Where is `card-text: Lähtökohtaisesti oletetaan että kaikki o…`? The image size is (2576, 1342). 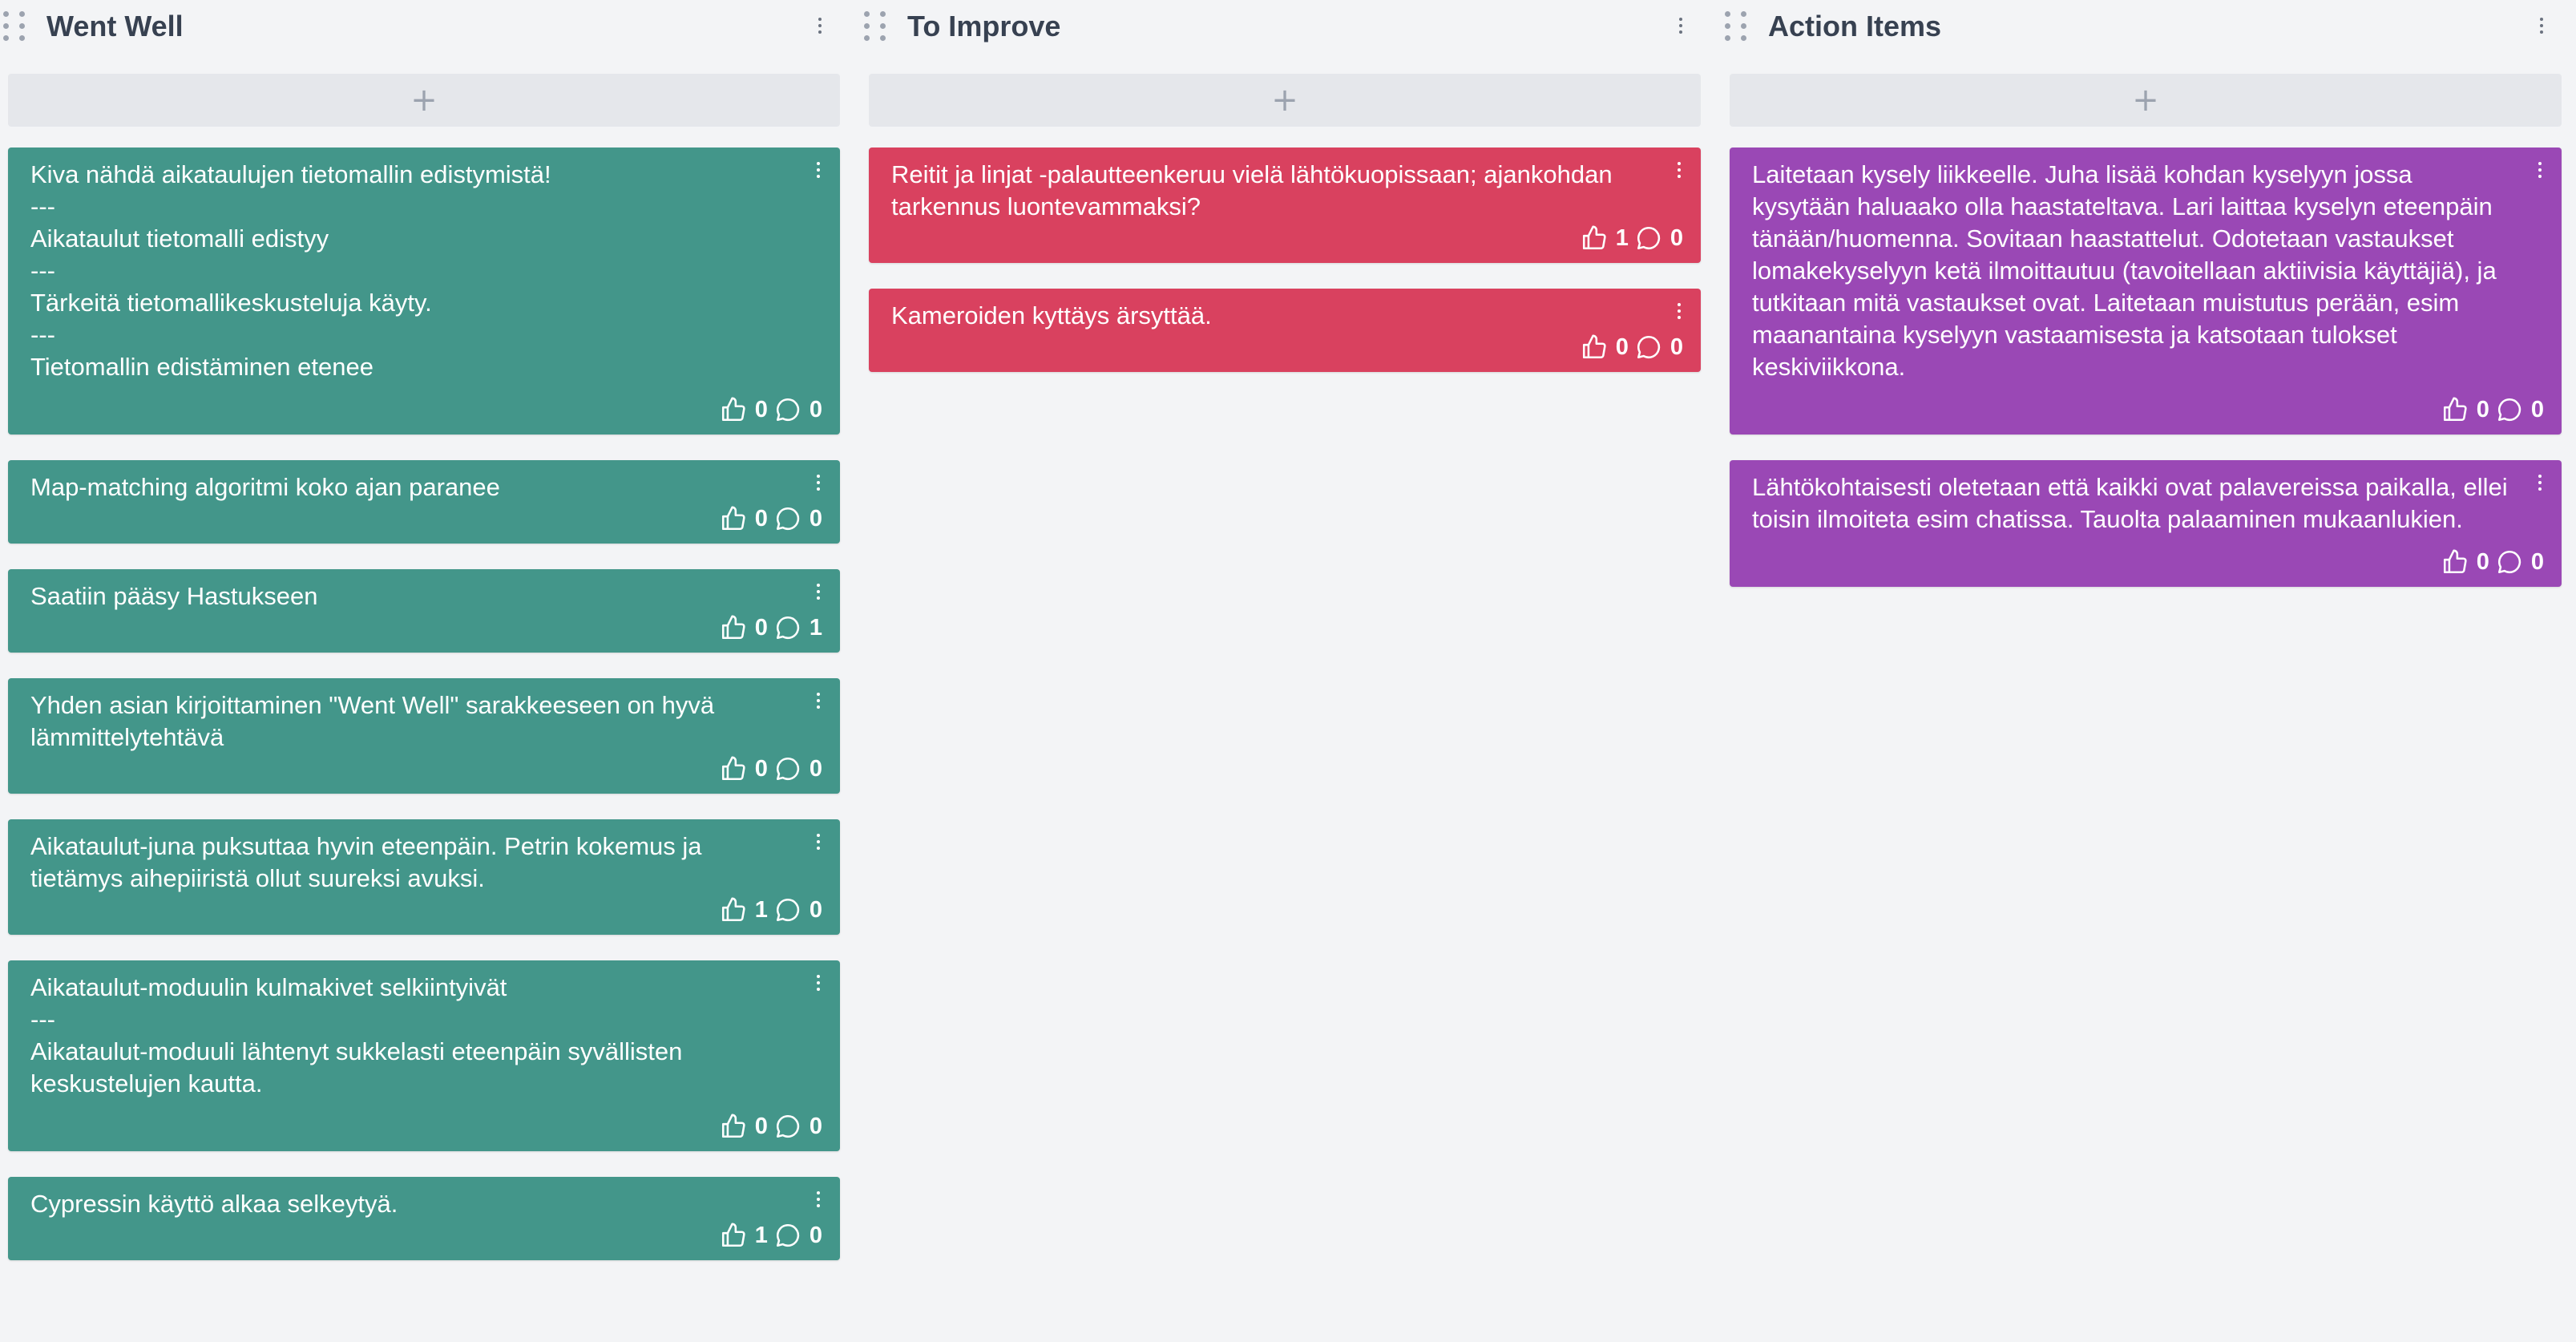 card-text: Lähtökohtaisesti oletetaan että kaikki o… is located at coordinates (2133, 503).